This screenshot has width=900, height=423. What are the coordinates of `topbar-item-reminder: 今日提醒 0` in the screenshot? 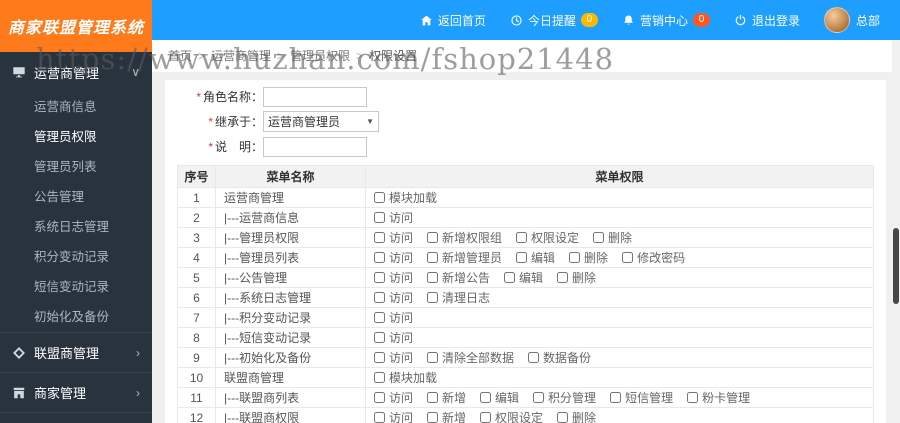 It's located at (554, 20).